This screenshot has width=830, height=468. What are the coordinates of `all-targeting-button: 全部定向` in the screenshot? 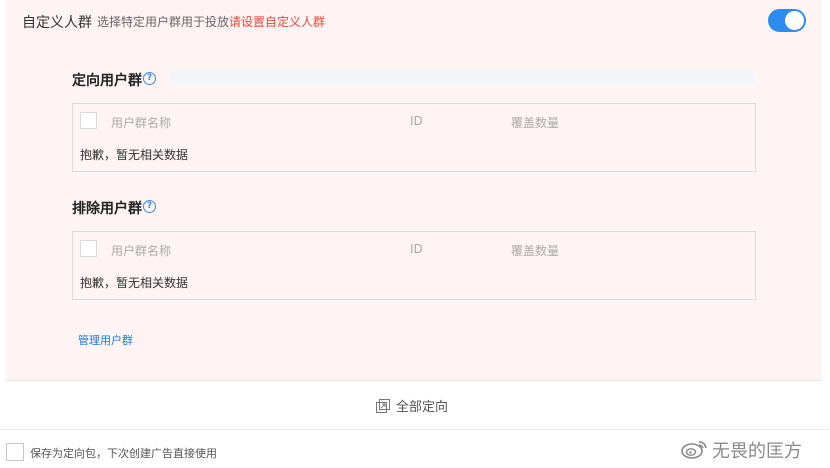 It's located at (412, 405).